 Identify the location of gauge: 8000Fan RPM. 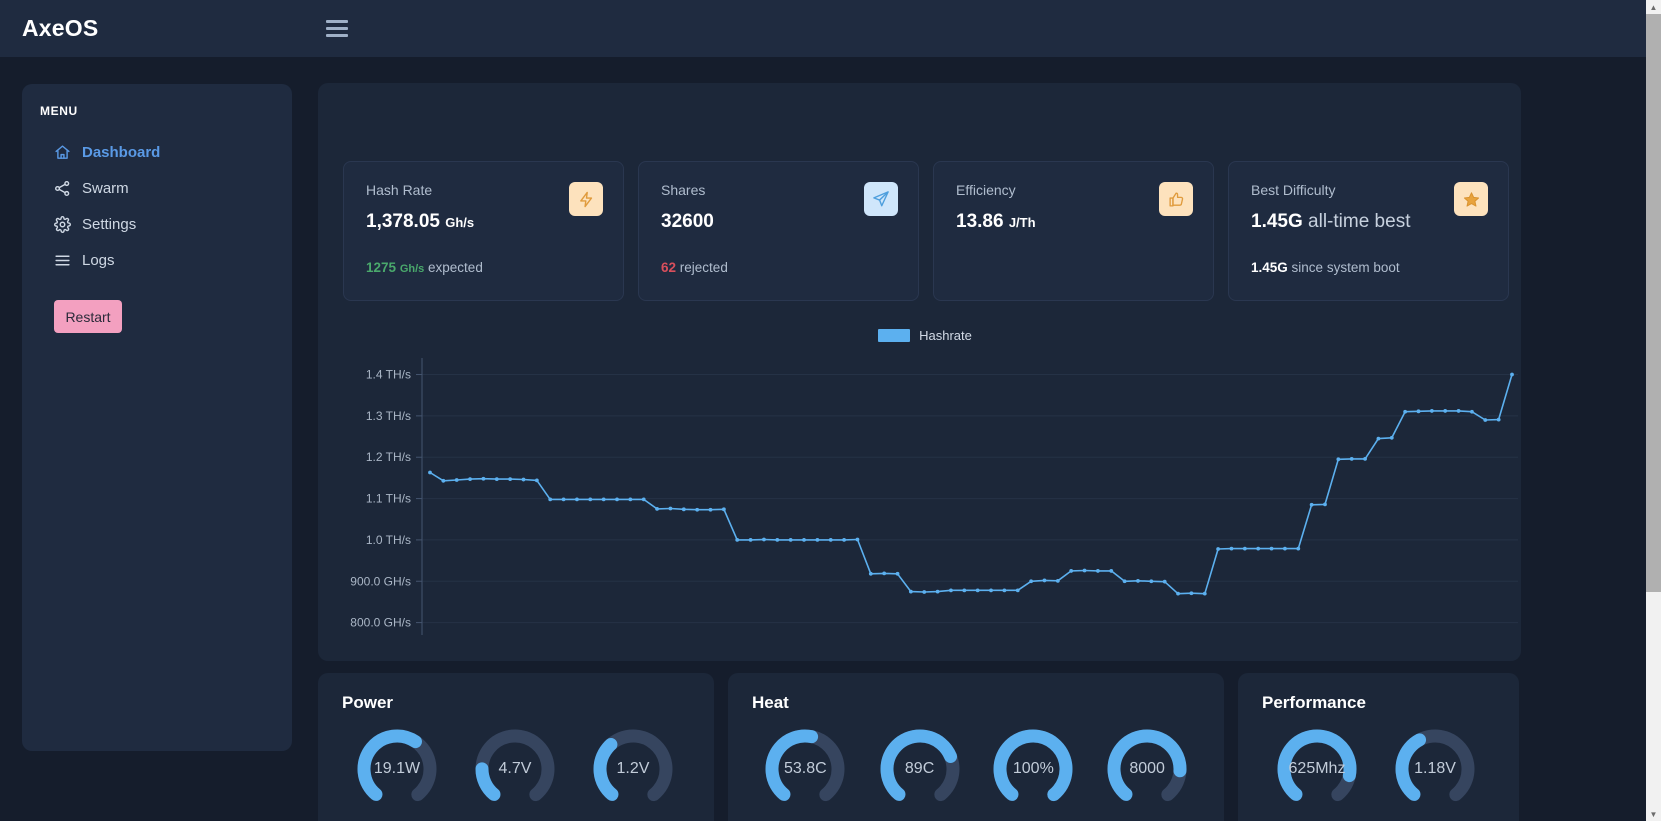
(1147, 772).